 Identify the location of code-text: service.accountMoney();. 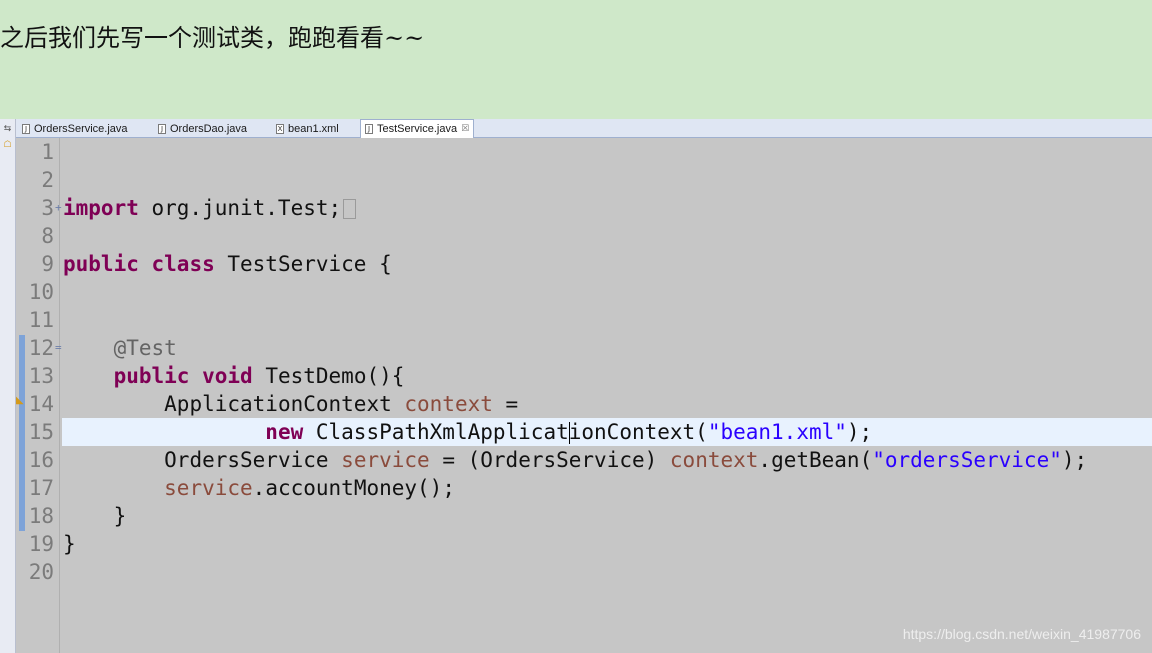
(259, 488).